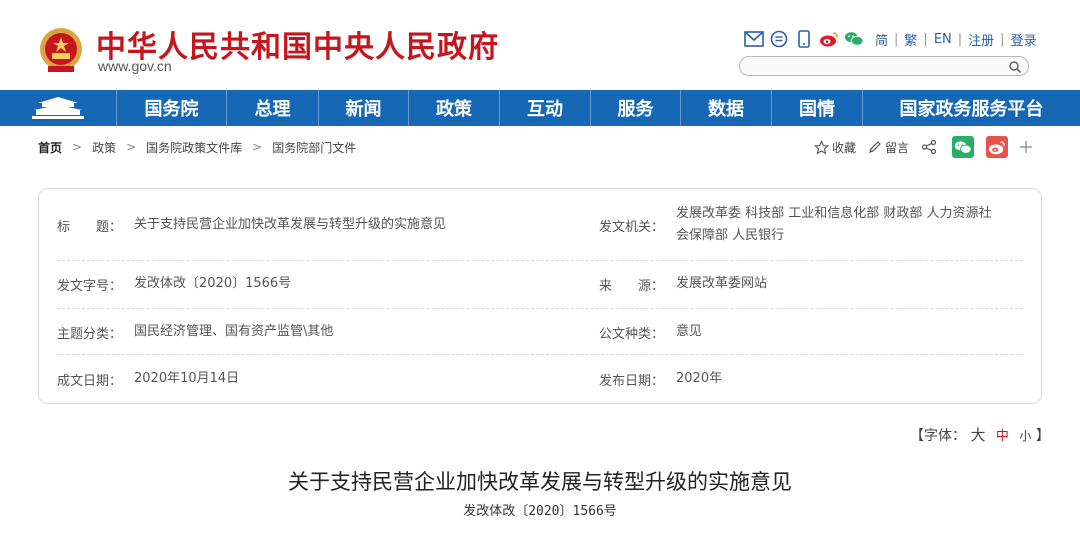  I want to click on plus-icon, so click(1026, 147).